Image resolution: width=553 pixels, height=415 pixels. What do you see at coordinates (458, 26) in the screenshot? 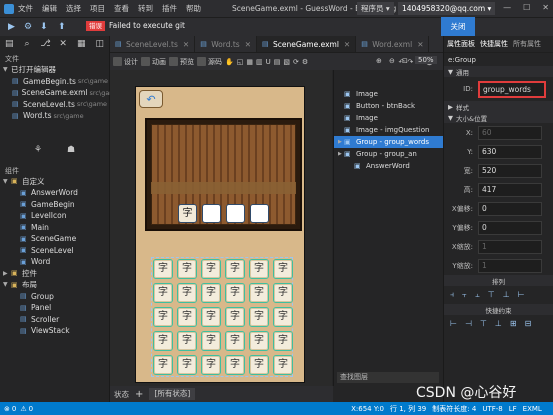
I see `close-notice-button: 关闭` at bounding box center [458, 26].